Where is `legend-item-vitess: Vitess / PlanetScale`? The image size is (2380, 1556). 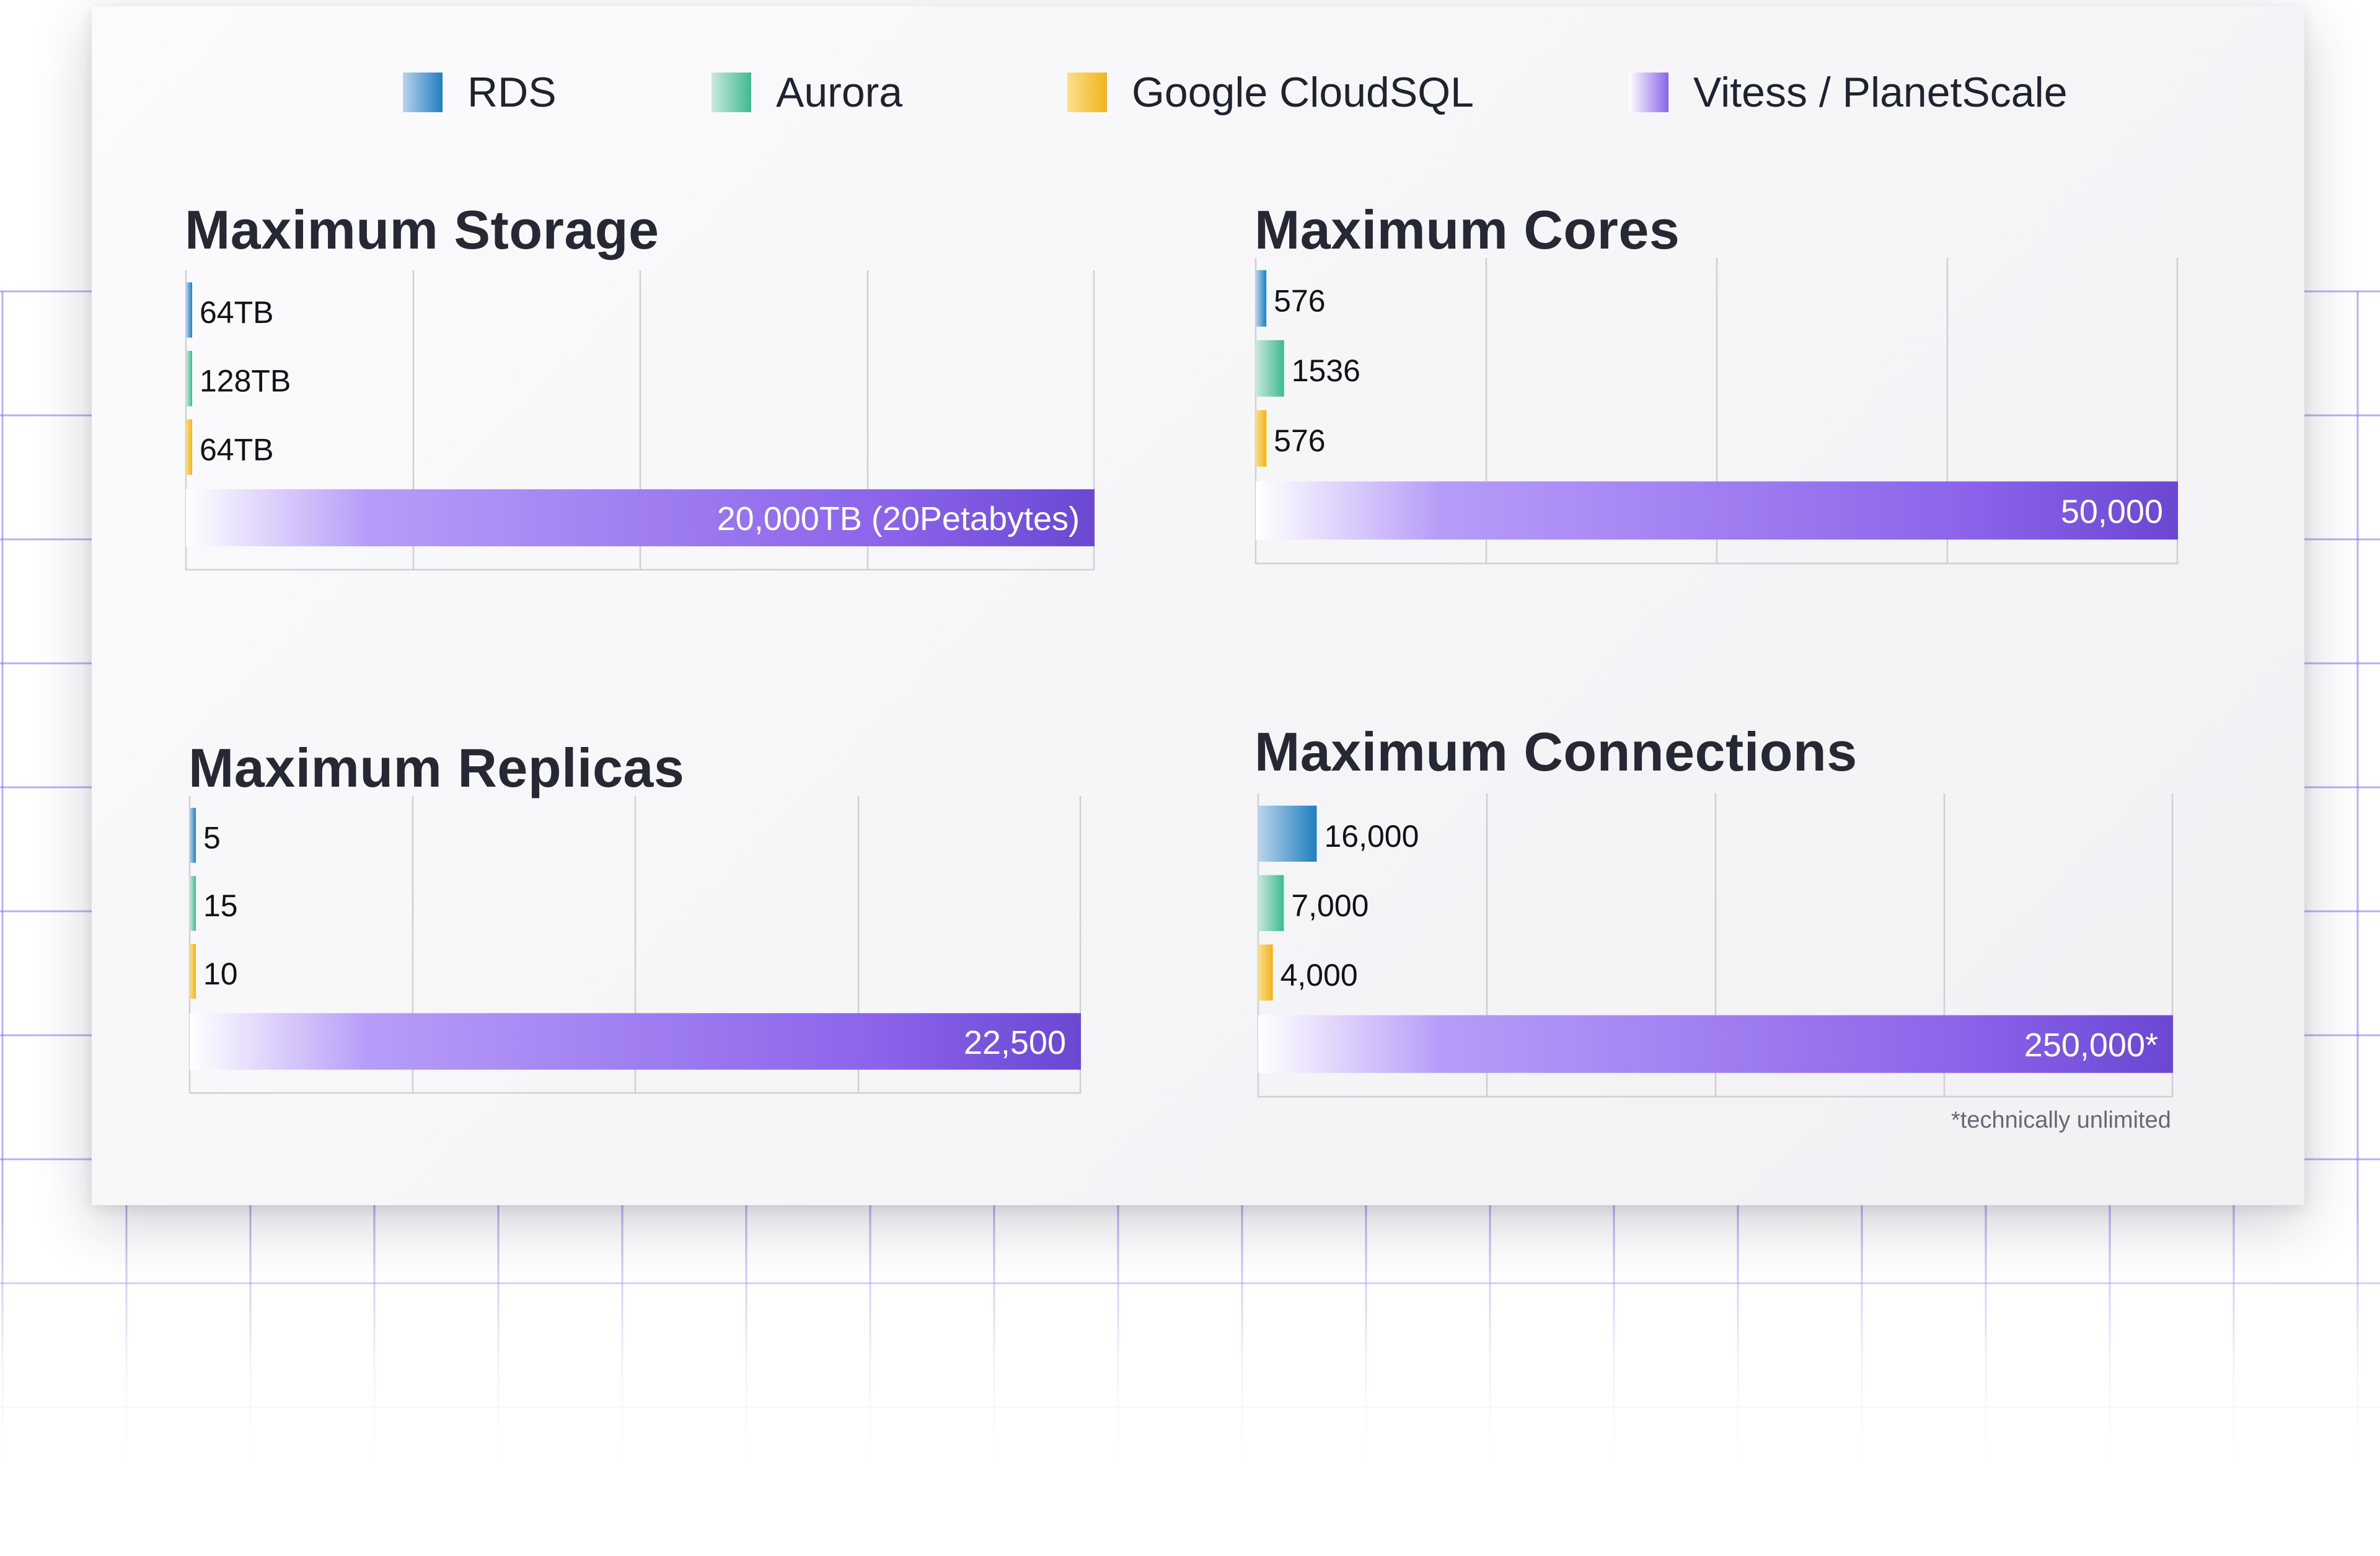 legend-item-vitess: Vitess / PlanetScale is located at coordinates (1848, 92).